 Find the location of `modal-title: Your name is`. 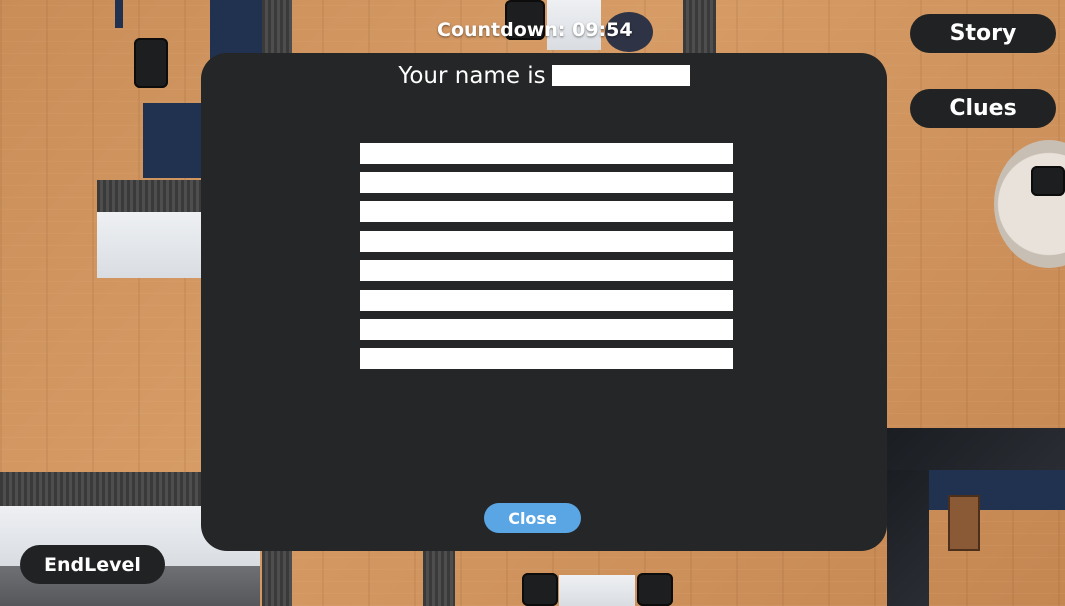

modal-title: Your name is is located at coordinates (544, 76).